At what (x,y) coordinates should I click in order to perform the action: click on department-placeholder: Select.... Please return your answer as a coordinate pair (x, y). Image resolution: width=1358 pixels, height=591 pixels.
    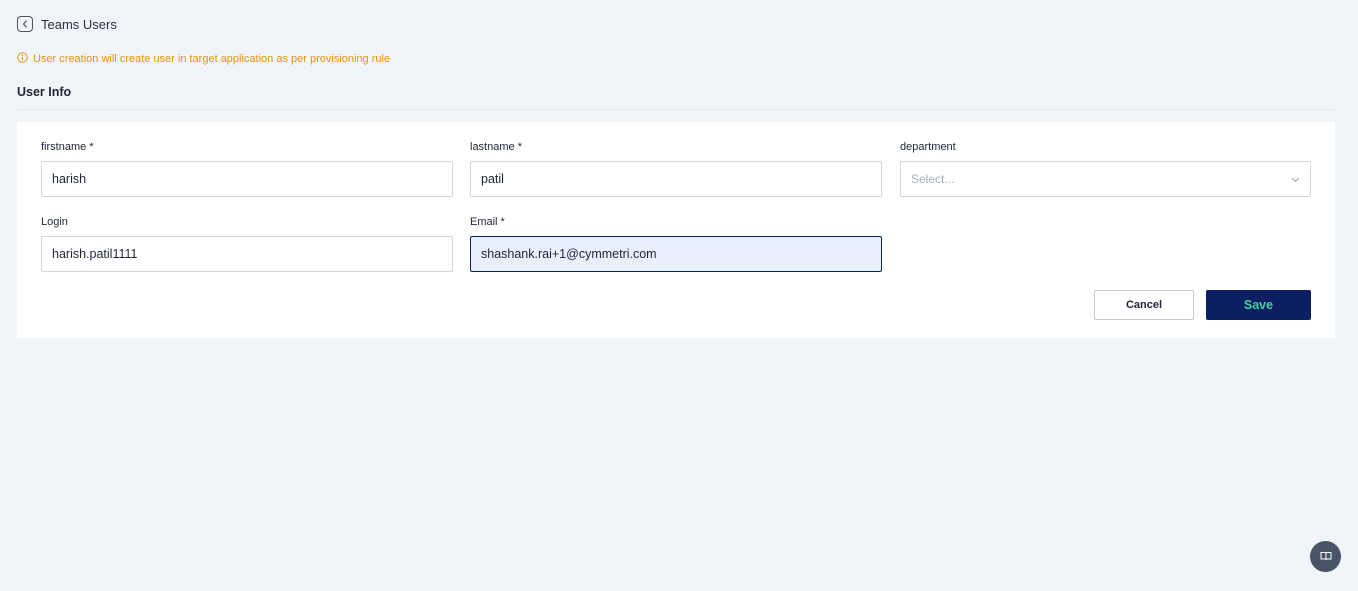
    Looking at the image, I should click on (933, 179).